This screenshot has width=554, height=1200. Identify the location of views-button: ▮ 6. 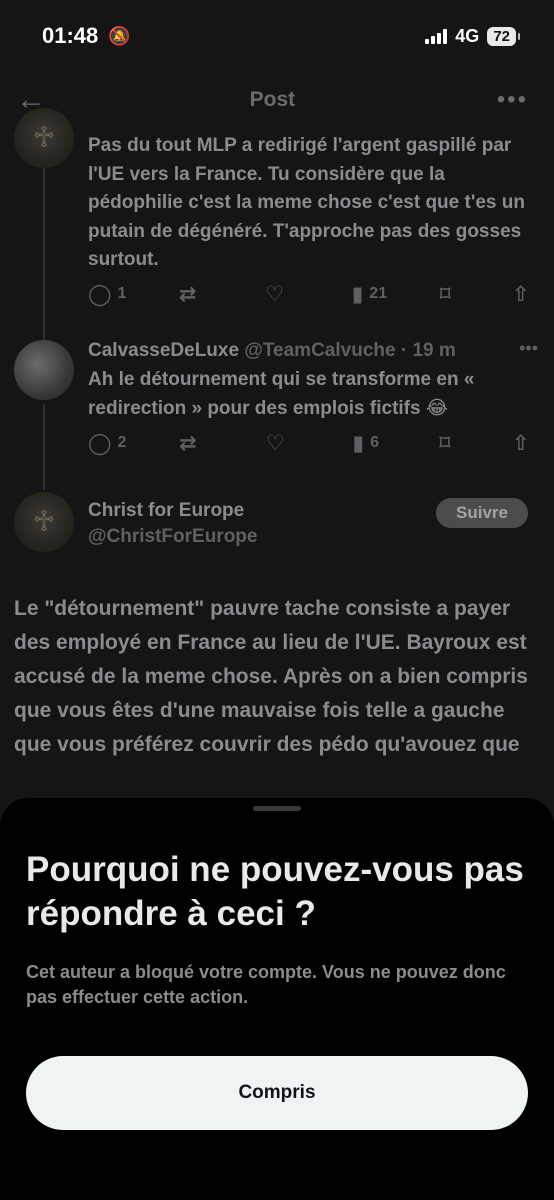
(370, 443).